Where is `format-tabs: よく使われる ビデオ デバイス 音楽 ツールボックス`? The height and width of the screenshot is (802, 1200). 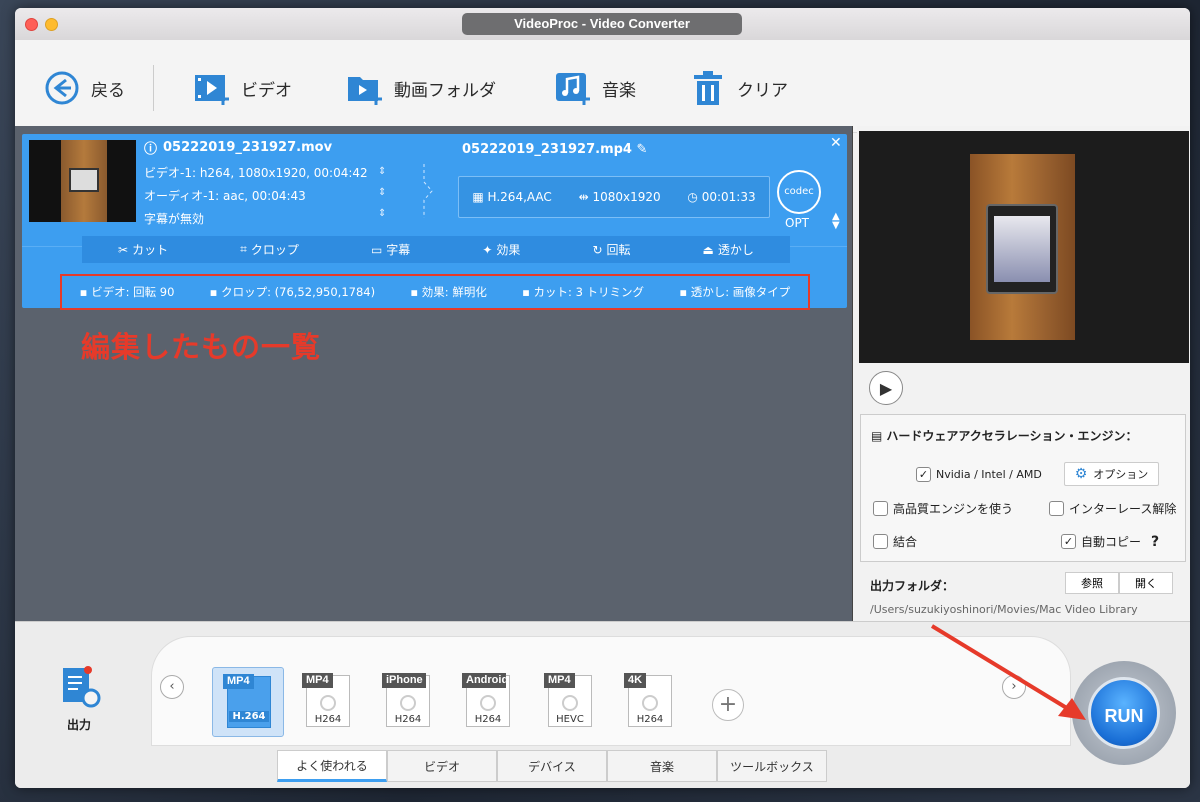 format-tabs: よく使われる ビデオ デバイス 音楽 ツールボックス is located at coordinates (552, 766).